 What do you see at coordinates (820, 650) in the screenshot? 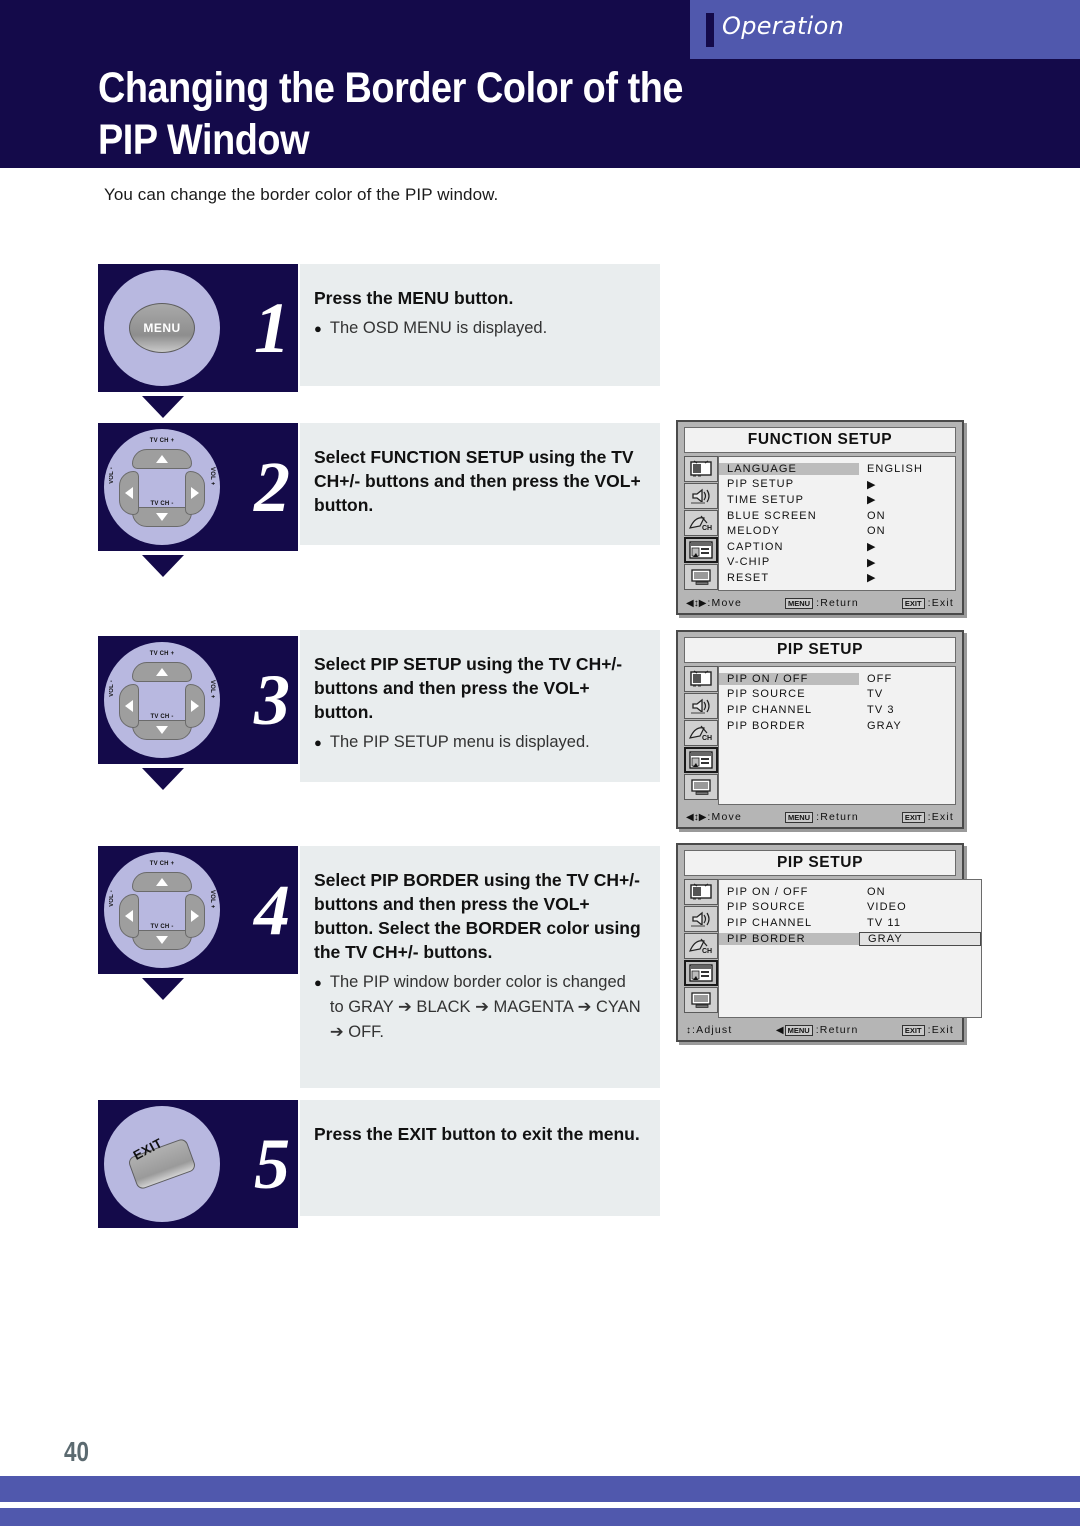
I see `osd-title: PIP SETUP` at bounding box center [820, 650].